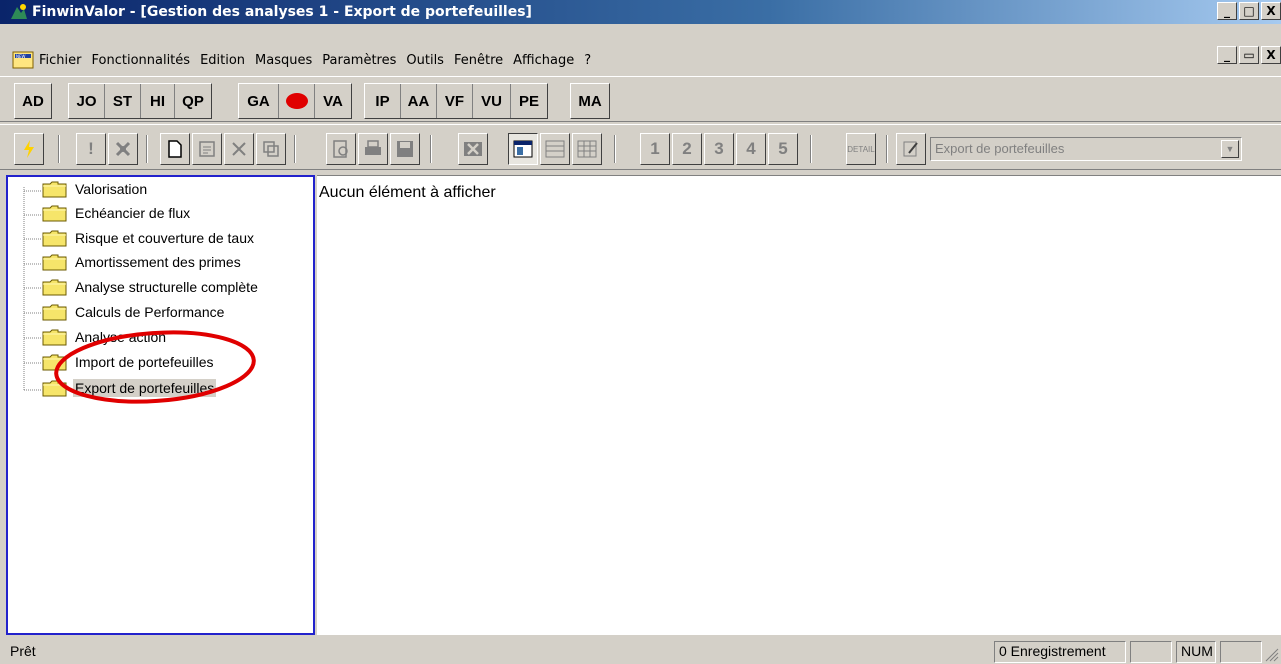  I want to click on menu-parametres: Paramètres, so click(359, 60).